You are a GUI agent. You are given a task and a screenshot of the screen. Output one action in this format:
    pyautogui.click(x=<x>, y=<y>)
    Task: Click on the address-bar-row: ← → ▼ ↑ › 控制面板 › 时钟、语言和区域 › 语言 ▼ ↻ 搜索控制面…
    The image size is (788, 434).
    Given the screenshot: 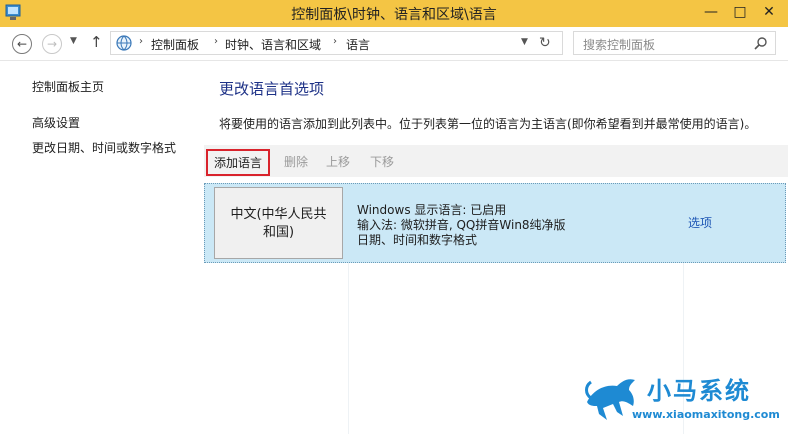 What is the action you would take?
    pyautogui.click(x=394, y=44)
    